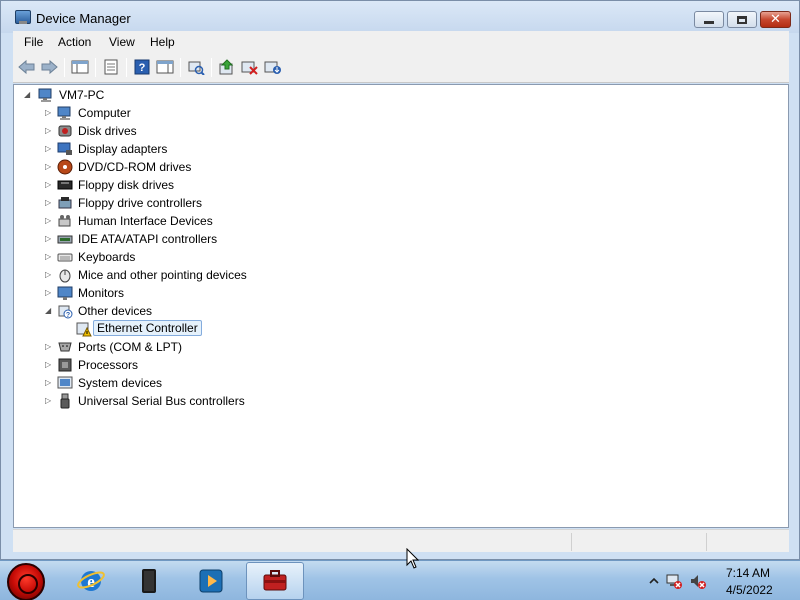 The height and width of the screenshot is (600, 800). I want to click on maximize-button, so click(742, 19).